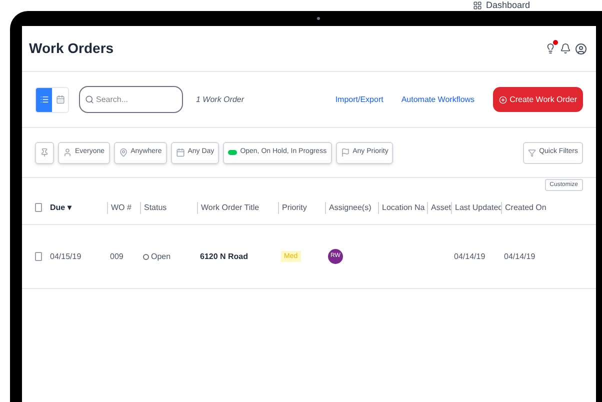 The height and width of the screenshot is (402, 602). Describe the element at coordinates (123, 208) in the screenshot. I see `column-header: WO #` at that location.